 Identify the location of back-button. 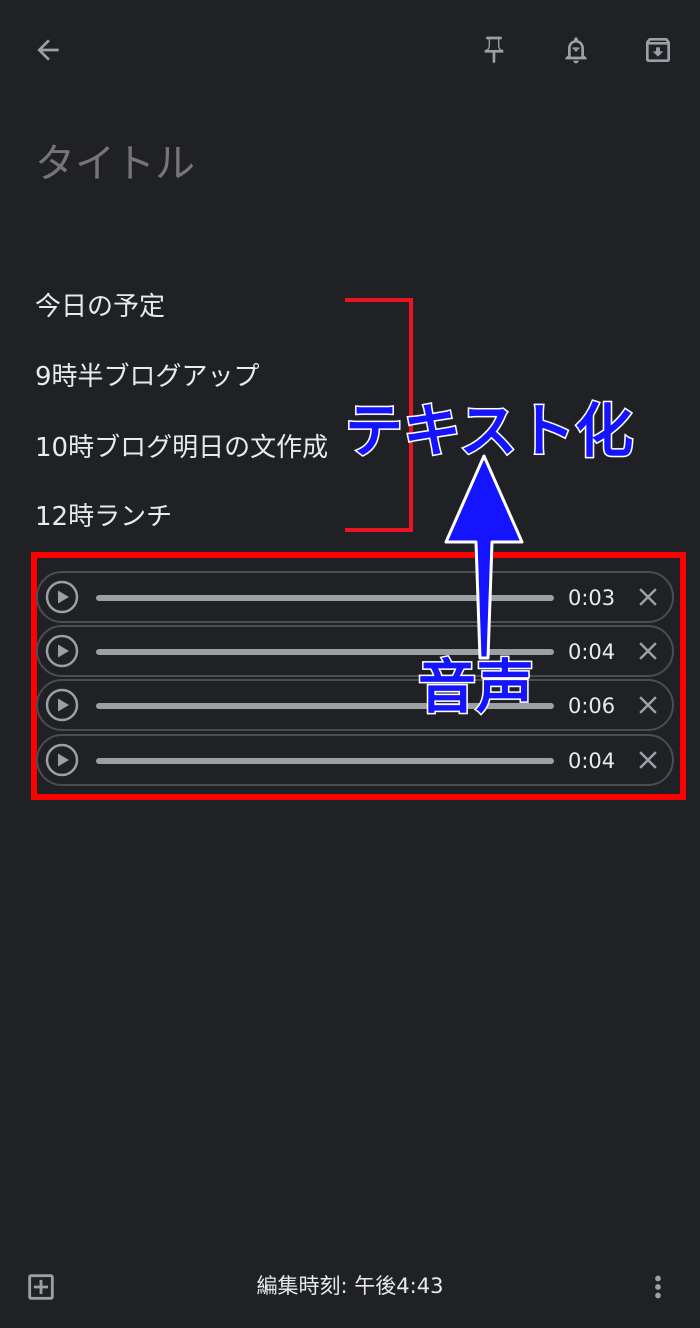
(48, 50).